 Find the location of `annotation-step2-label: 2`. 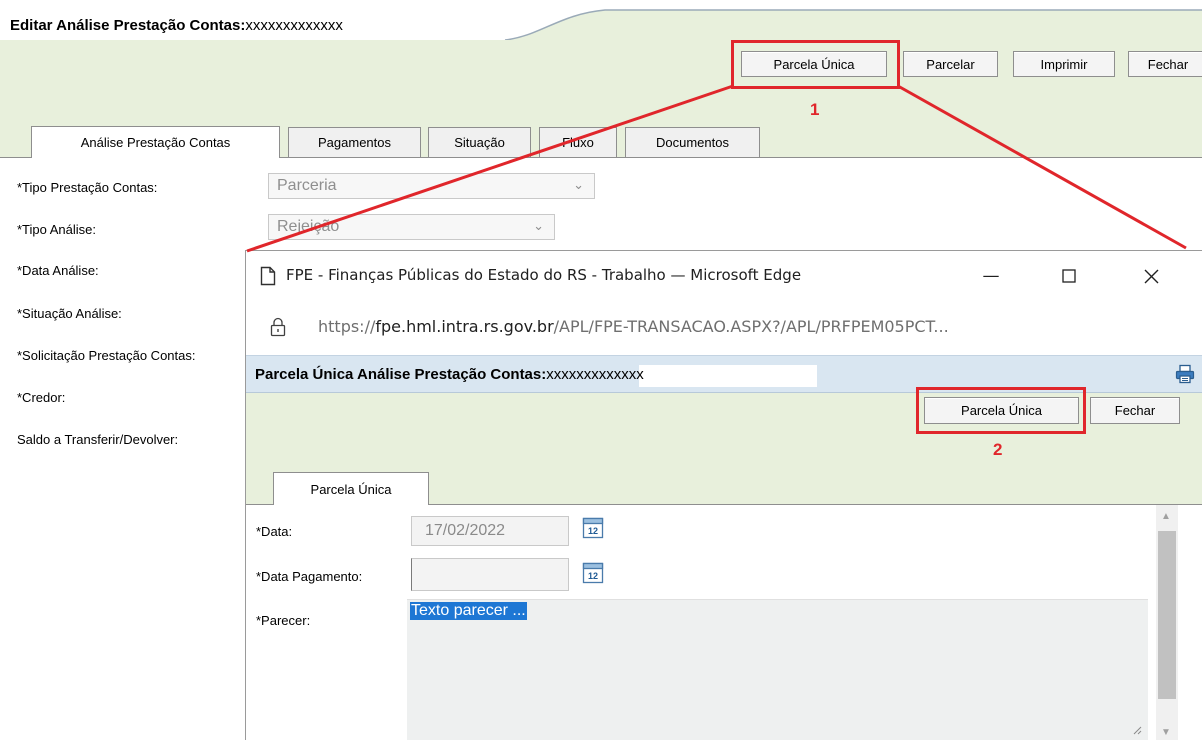

annotation-step2-label: 2 is located at coordinates (998, 449).